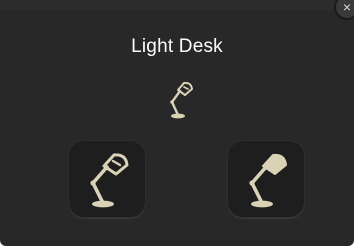 Image resolution: width=354 pixels, height=246 pixels. I want to click on lamp-off-button, so click(107, 179).